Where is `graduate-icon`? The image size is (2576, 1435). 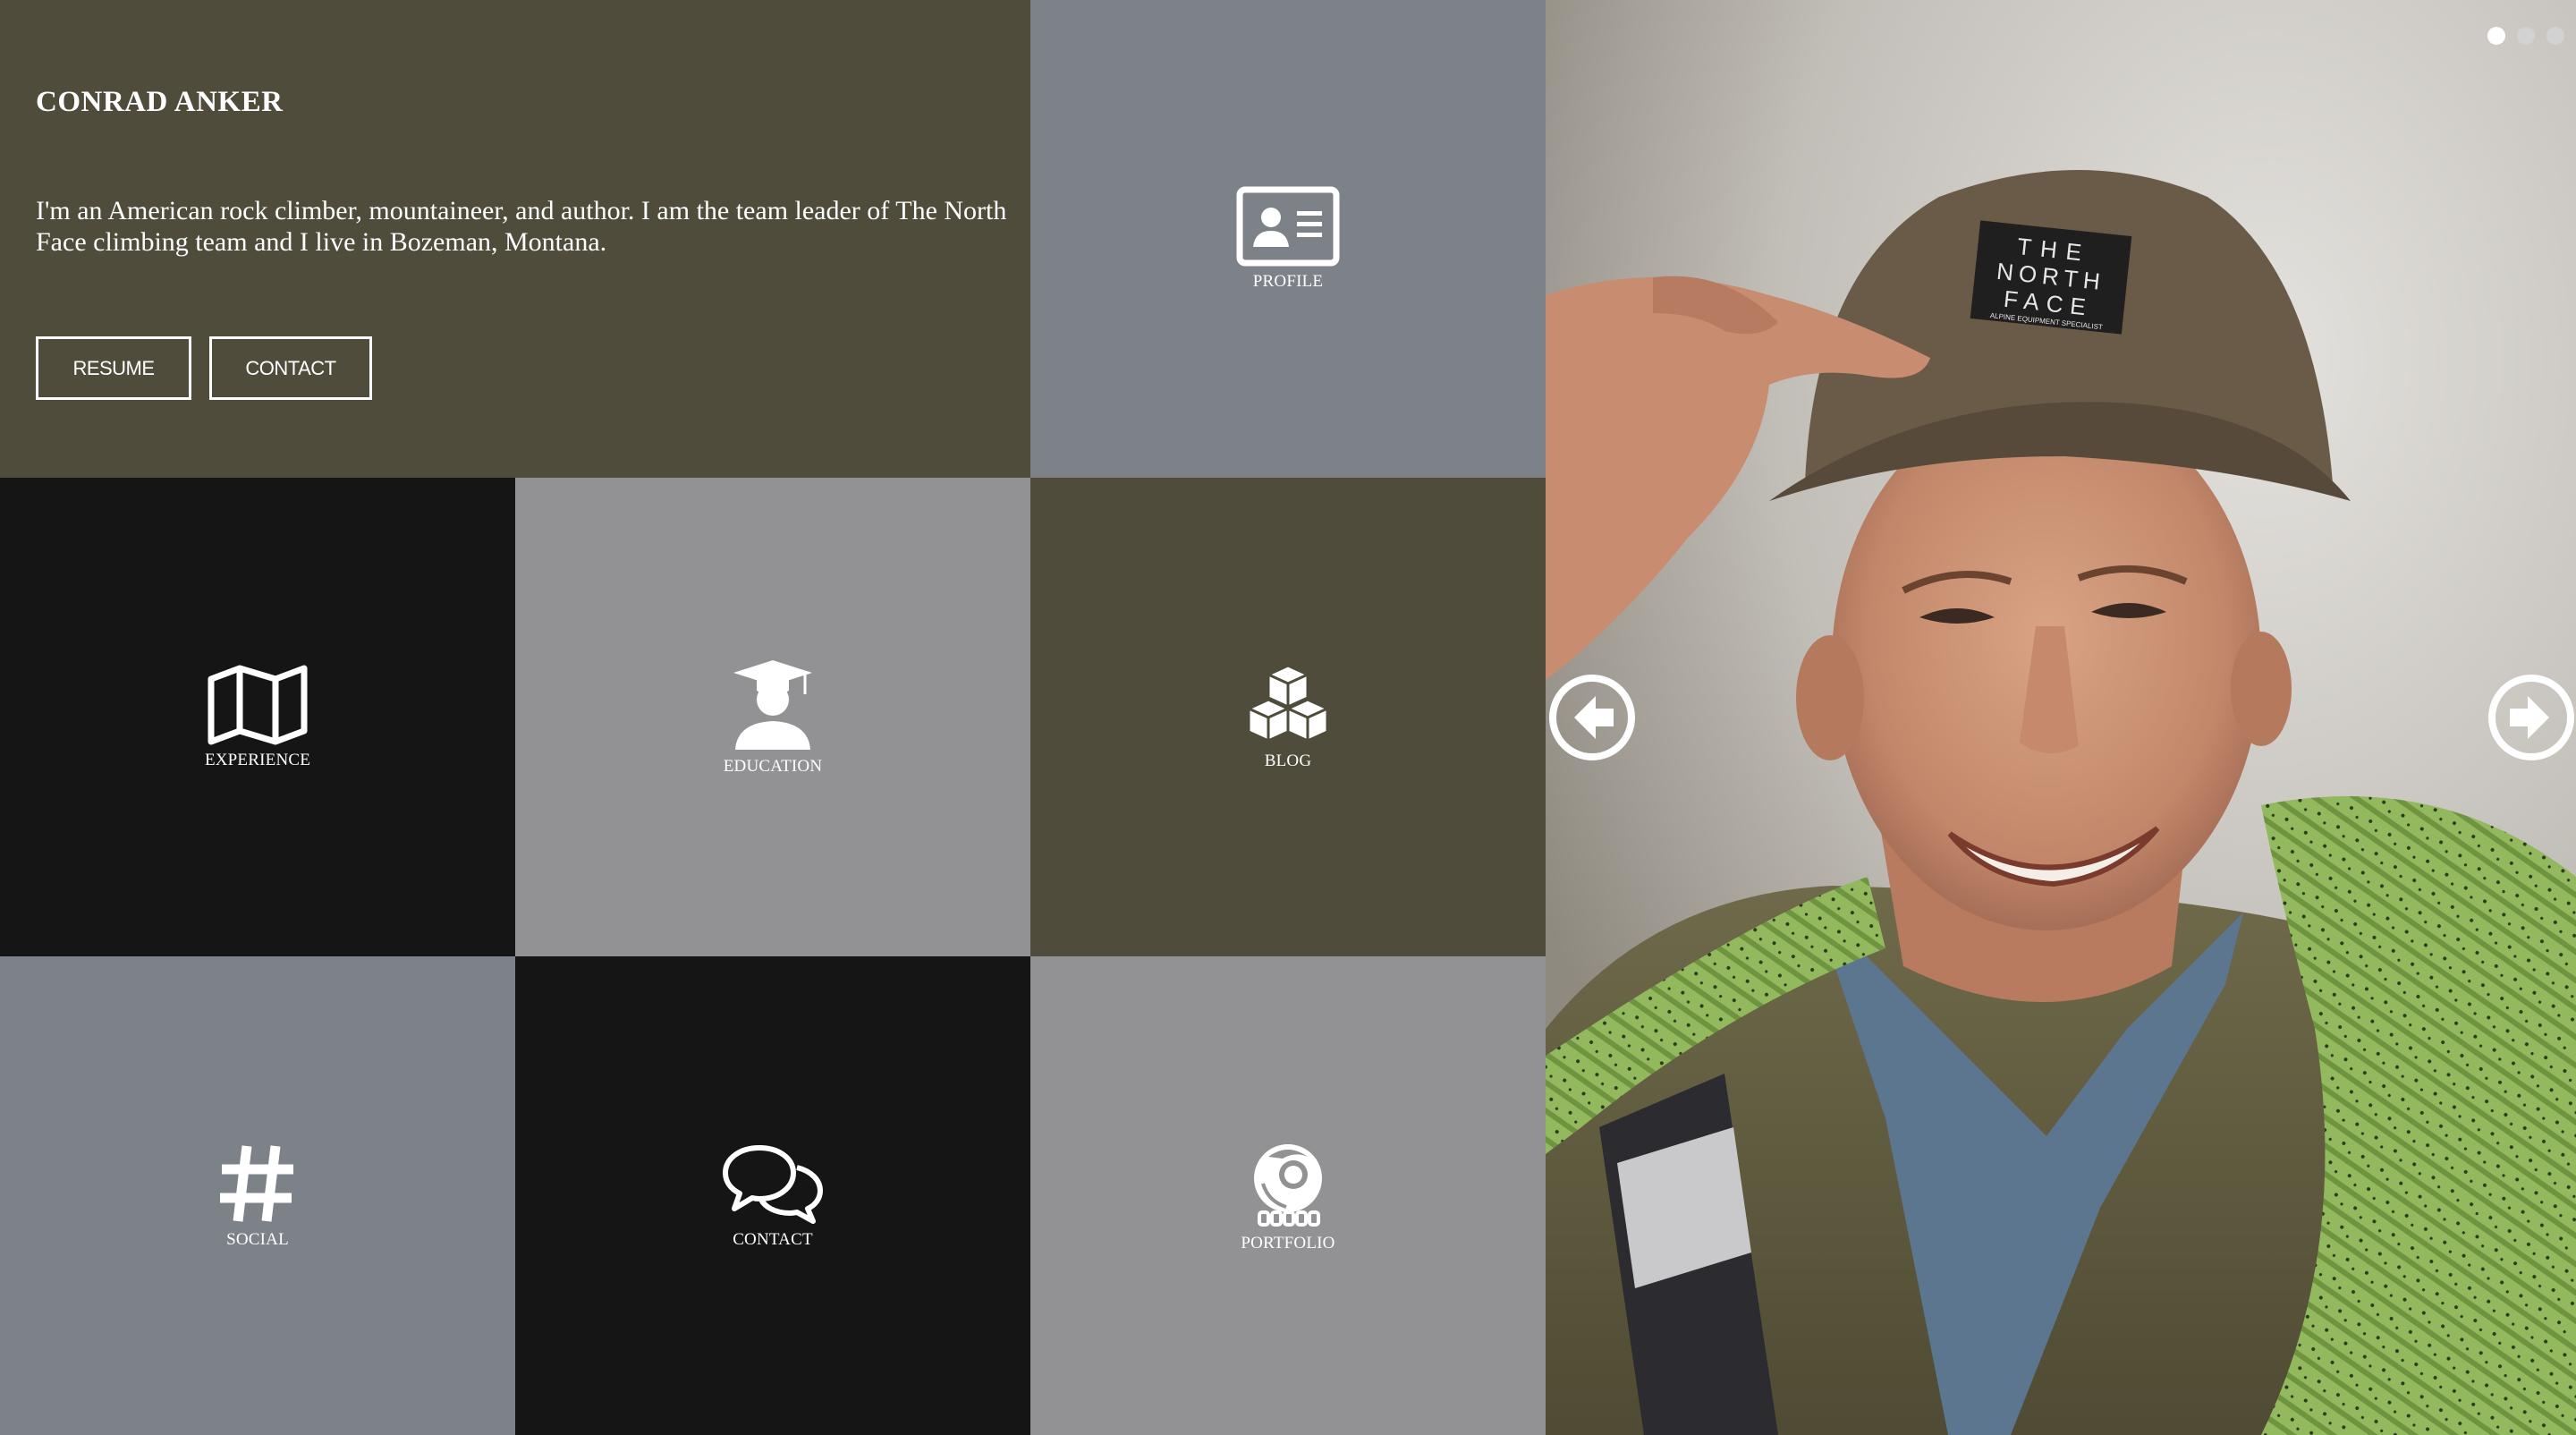 graduate-icon is located at coordinates (772, 704).